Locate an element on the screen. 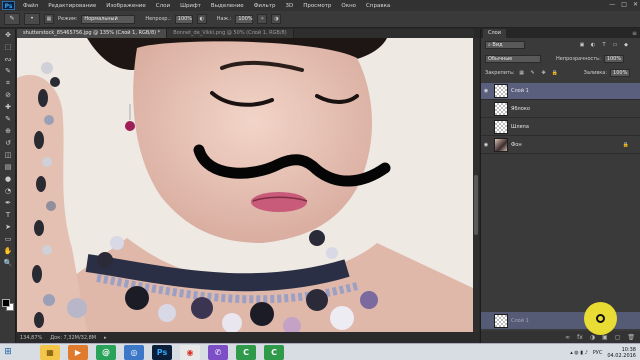 The width and height of the screenshot is (640, 360). zoom-readout: 134,87% is located at coordinates (31, 338).